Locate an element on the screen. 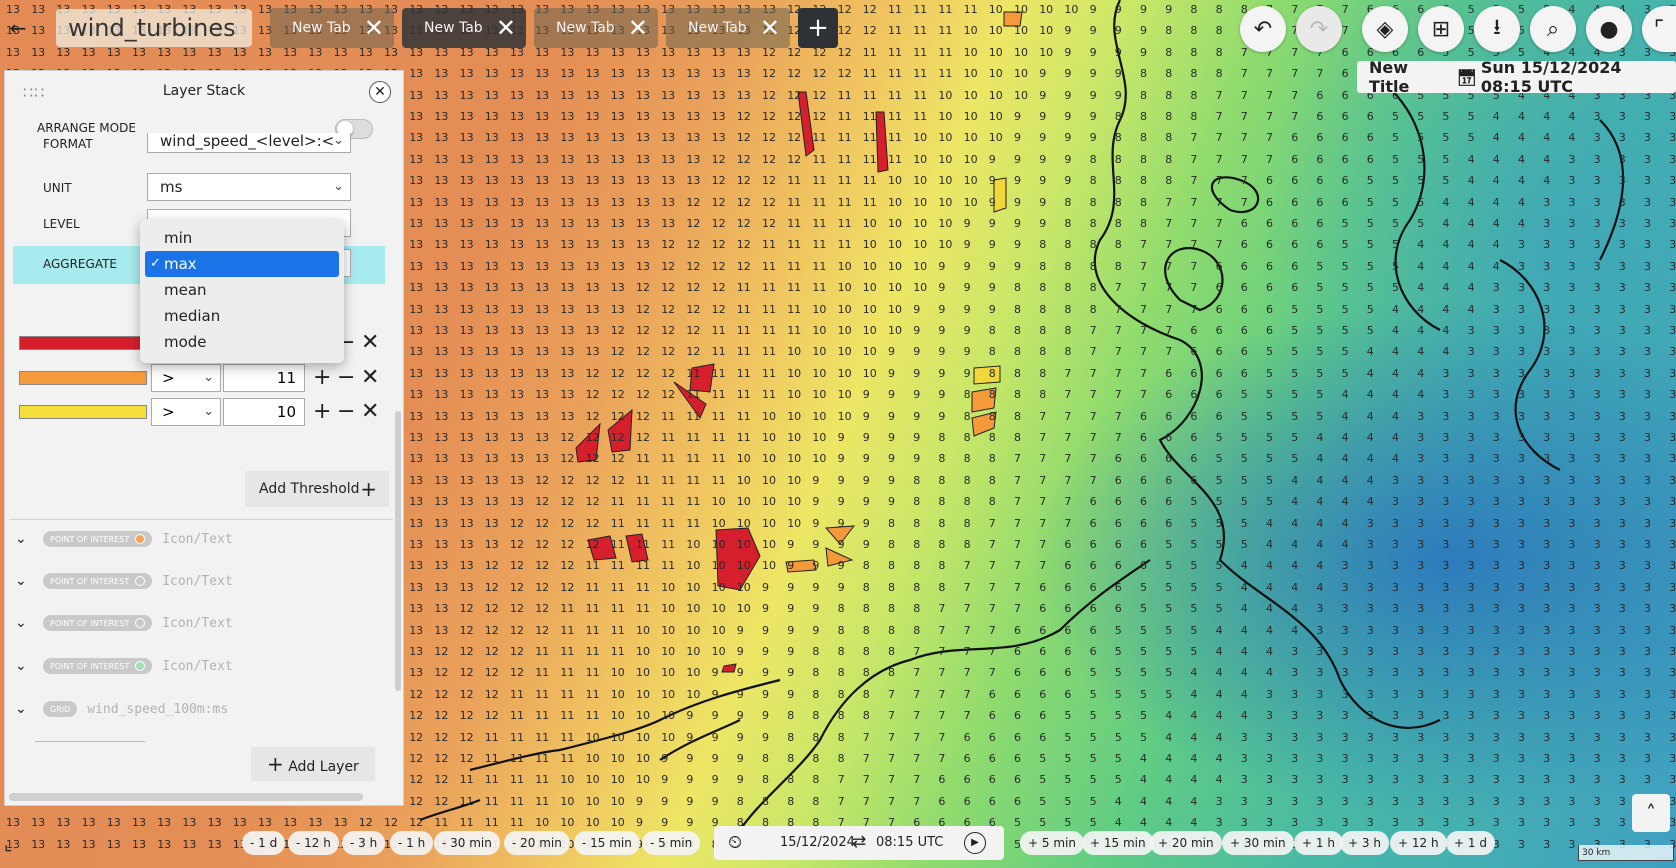  option-min: min is located at coordinates (242, 238).